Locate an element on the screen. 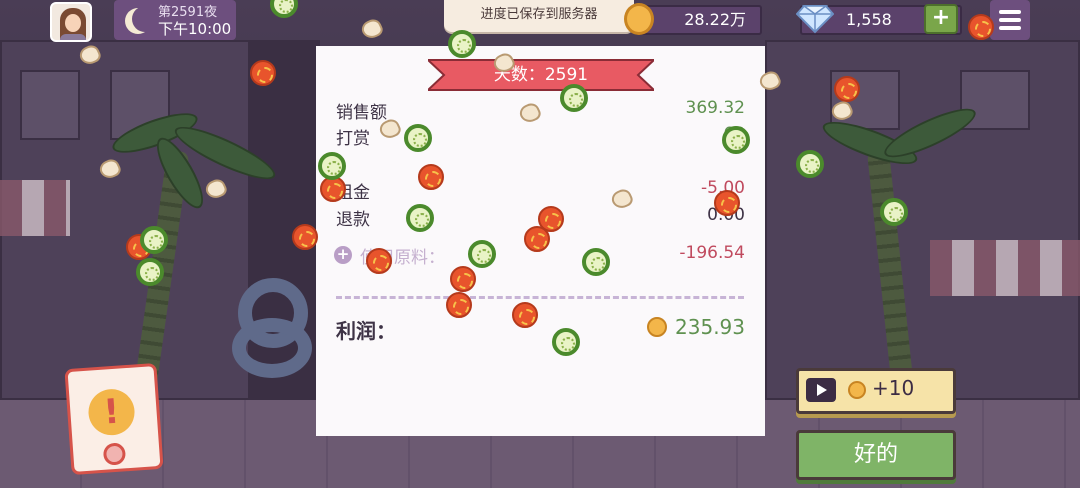  play-icon is located at coordinates (821, 390).